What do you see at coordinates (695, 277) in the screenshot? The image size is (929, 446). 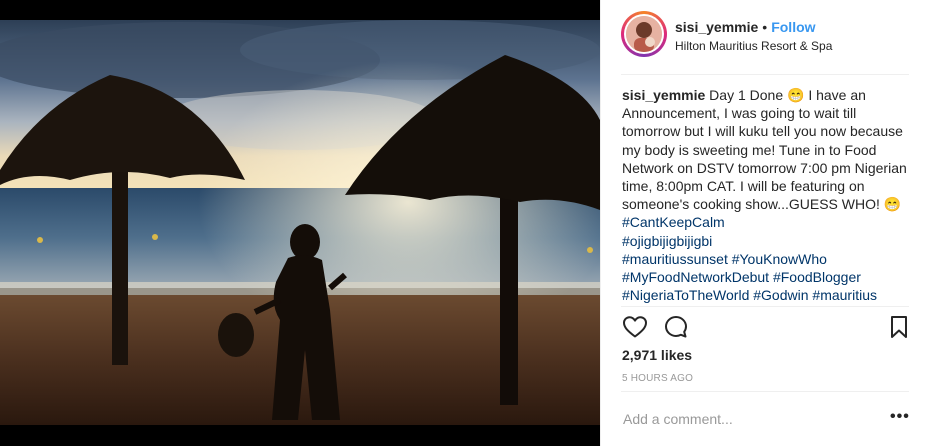 I see `hashtag-link: #MyFoodNetworkDebut` at bounding box center [695, 277].